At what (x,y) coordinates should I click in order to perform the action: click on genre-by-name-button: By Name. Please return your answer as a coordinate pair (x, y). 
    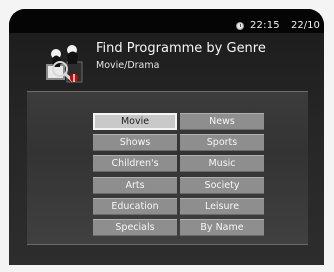
    Looking at the image, I should click on (222, 227).